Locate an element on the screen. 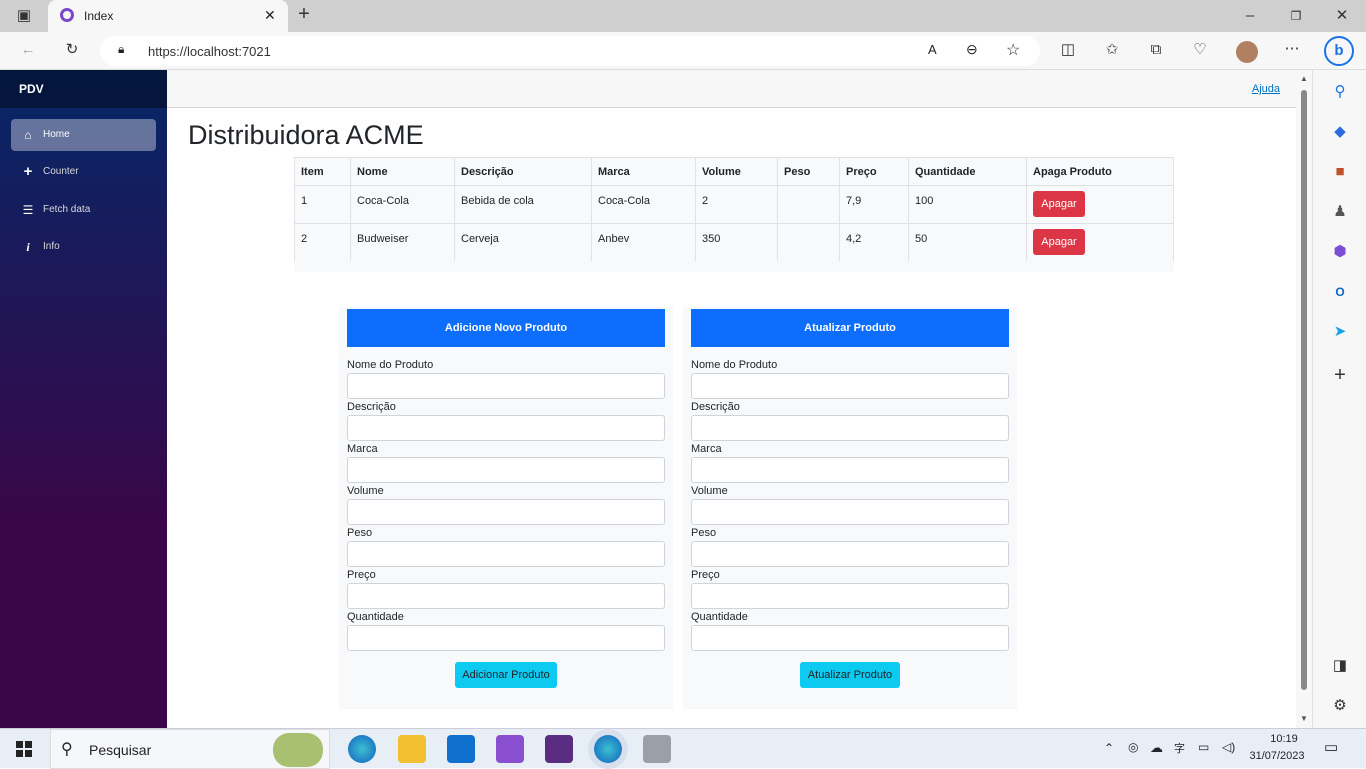 Image resolution: width=1366 pixels, height=769 pixels. settings-gear-icon: ⚙ is located at coordinates (1340, 706).